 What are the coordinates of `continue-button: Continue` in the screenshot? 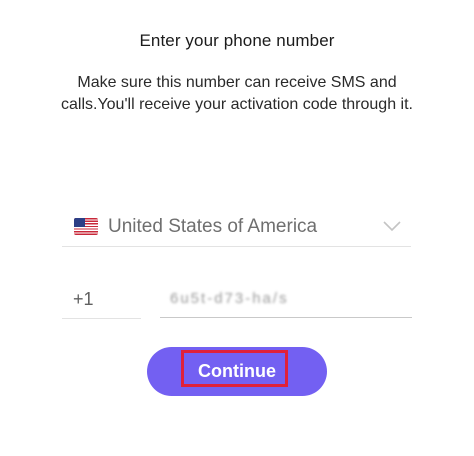 It's located at (237, 371).